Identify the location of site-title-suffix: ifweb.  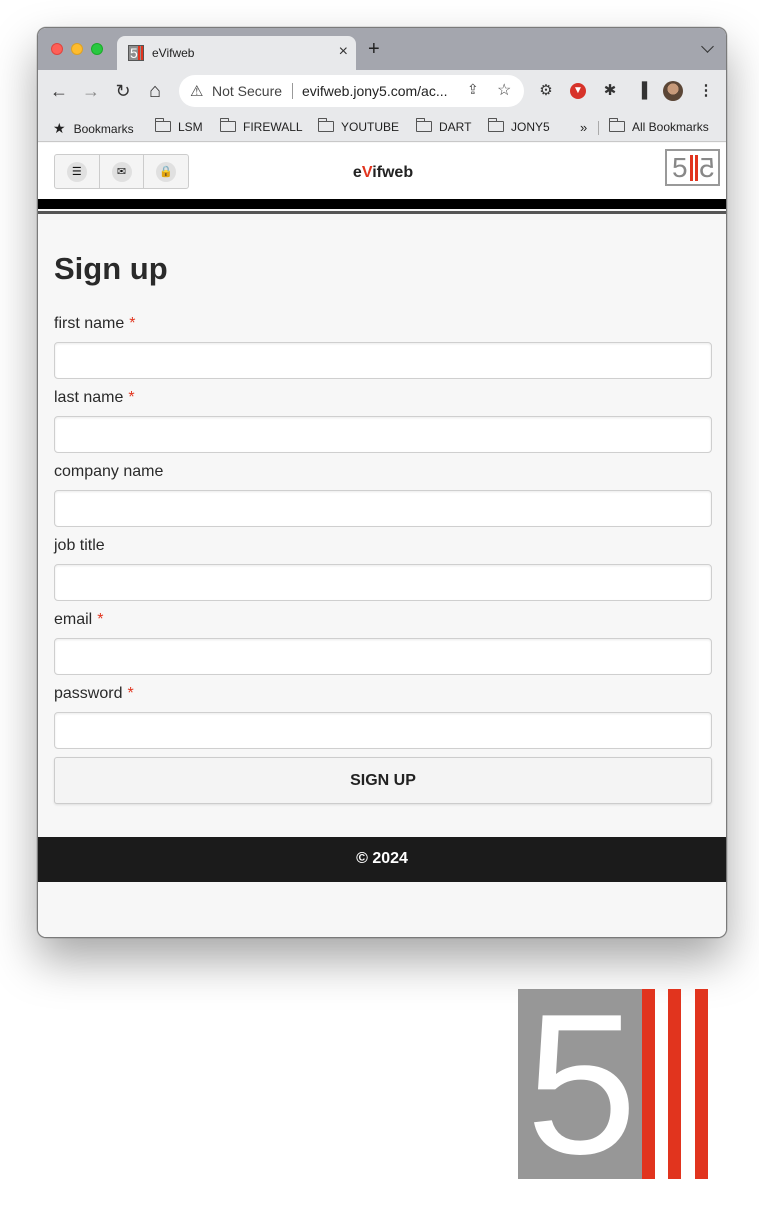
(393, 172).